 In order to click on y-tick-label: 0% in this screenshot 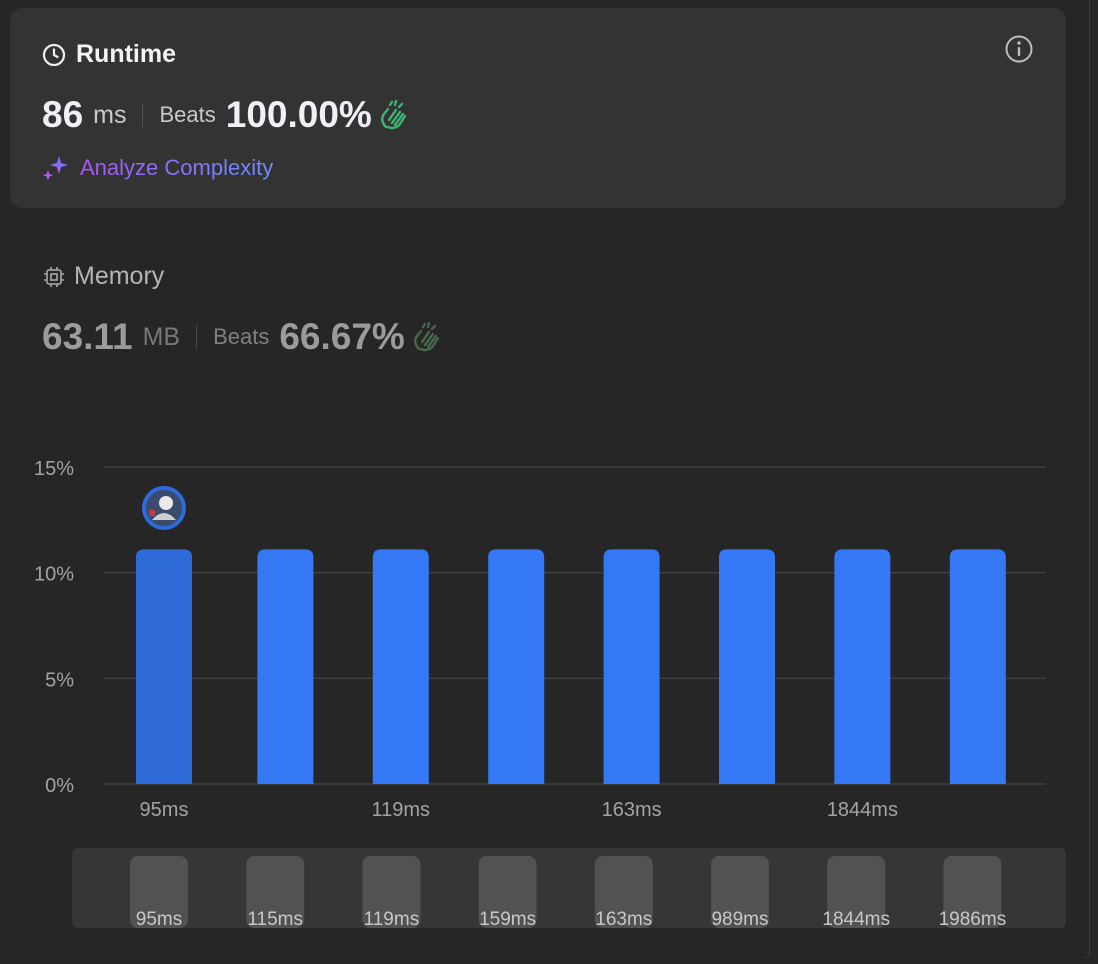, I will do `click(59, 786)`.